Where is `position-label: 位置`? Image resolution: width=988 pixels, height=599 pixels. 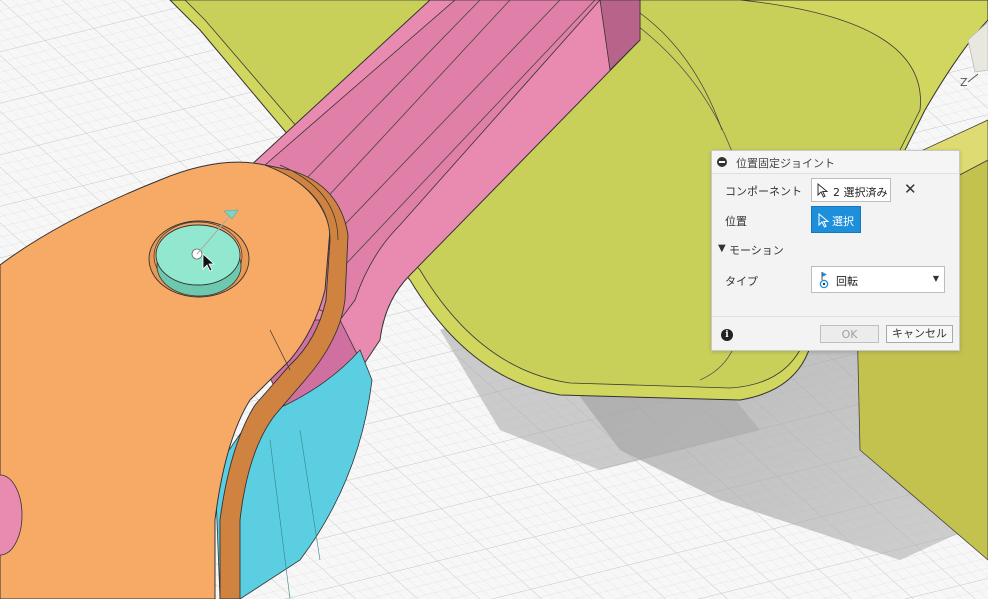 position-label: 位置 is located at coordinates (736, 221).